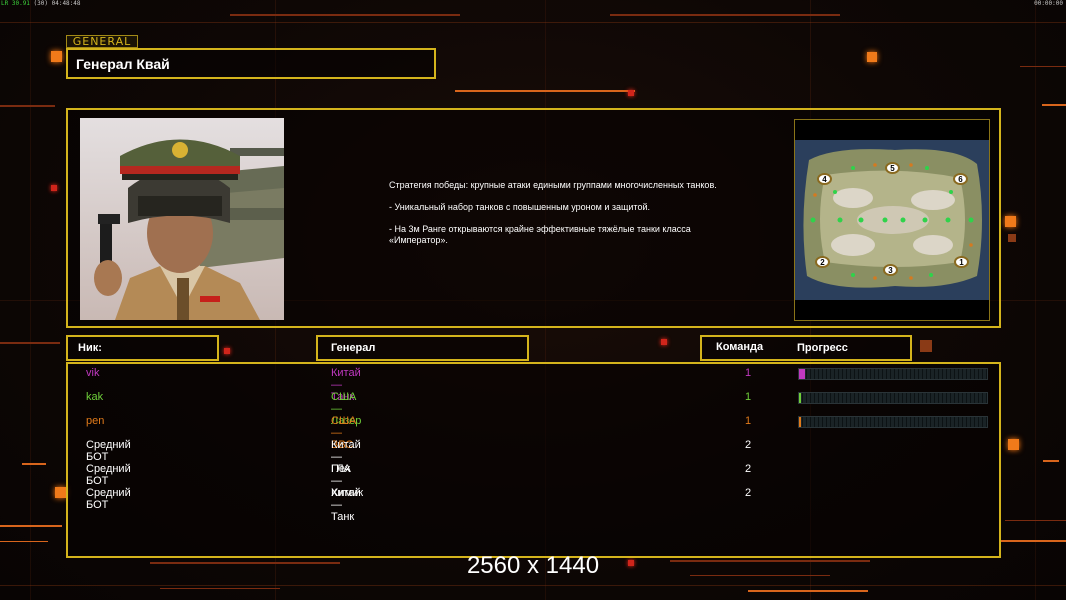 The width and height of the screenshot is (1066, 600). What do you see at coordinates (102, 41) in the screenshot?
I see `general-tag: GENERAL` at bounding box center [102, 41].